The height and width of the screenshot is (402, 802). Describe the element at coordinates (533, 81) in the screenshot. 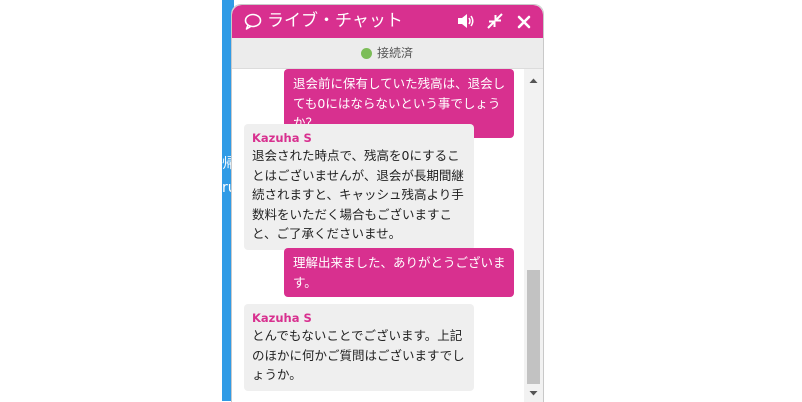

I see `scroll-up-arrow-icon` at that location.